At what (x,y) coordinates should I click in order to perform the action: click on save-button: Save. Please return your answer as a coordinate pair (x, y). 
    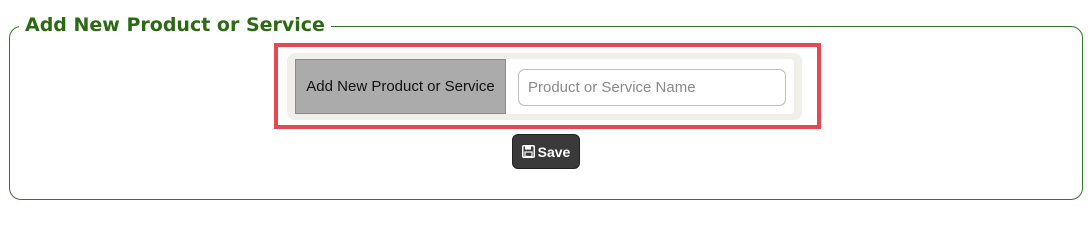
    Looking at the image, I should click on (546, 151).